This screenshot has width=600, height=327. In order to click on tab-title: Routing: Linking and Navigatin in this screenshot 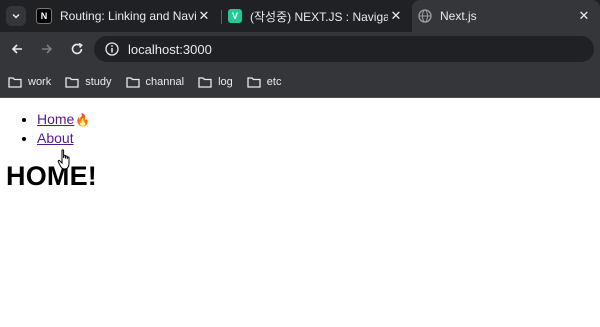, I will do `click(128, 16)`.